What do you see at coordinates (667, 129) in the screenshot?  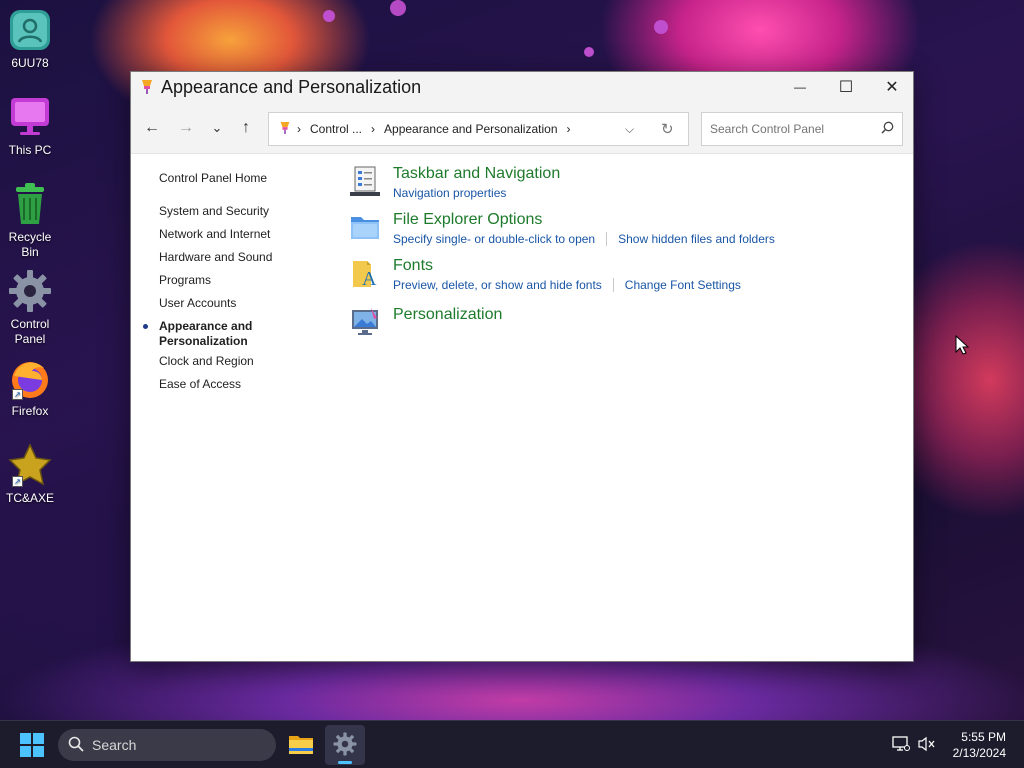 I see `refresh-icon: ↻` at bounding box center [667, 129].